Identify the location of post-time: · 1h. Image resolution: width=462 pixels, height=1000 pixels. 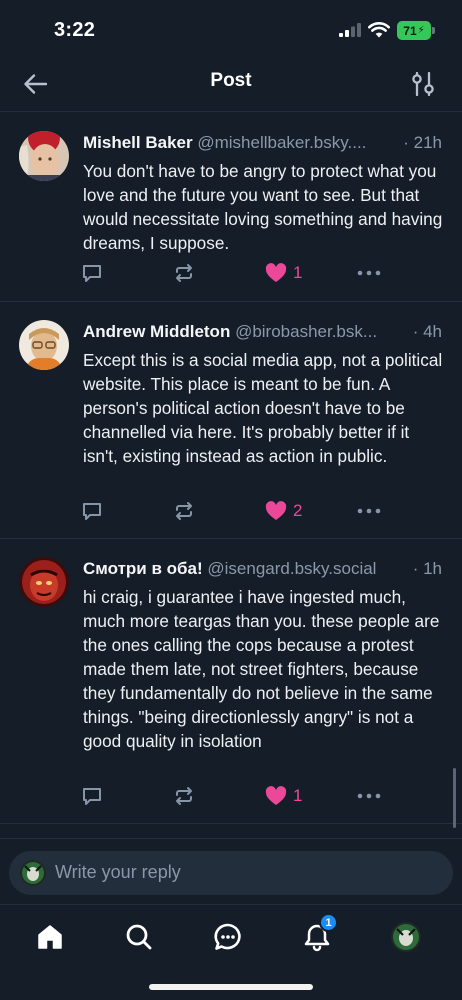
(424, 569).